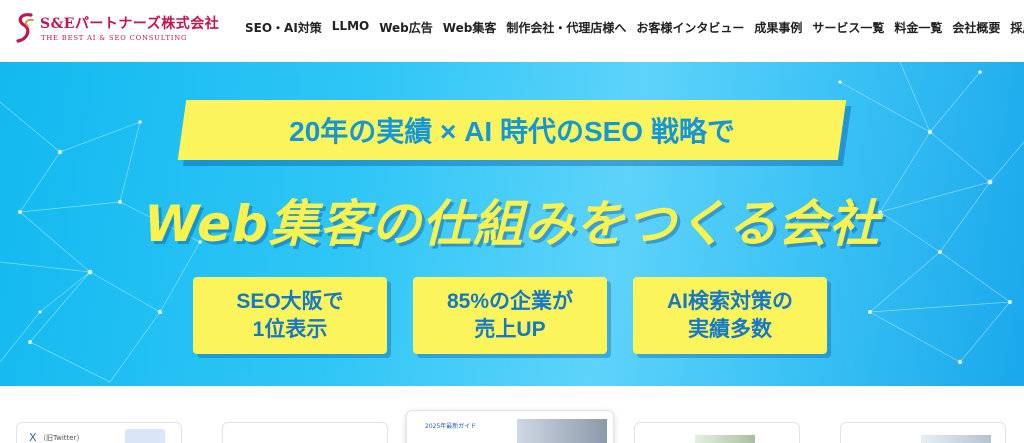 The image size is (1024, 443). What do you see at coordinates (290, 329) in the screenshot?
I see `badge-line: 1位表示` at bounding box center [290, 329].